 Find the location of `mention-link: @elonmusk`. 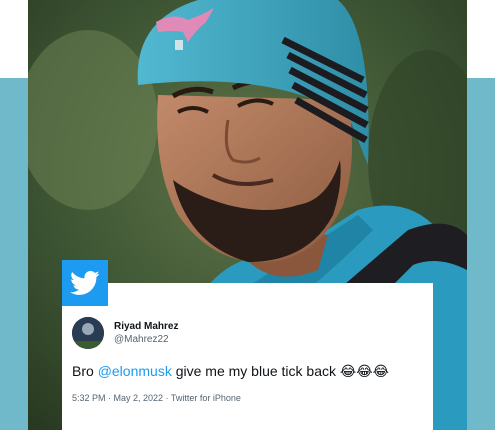

mention-link: @elonmusk is located at coordinates (135, 371).